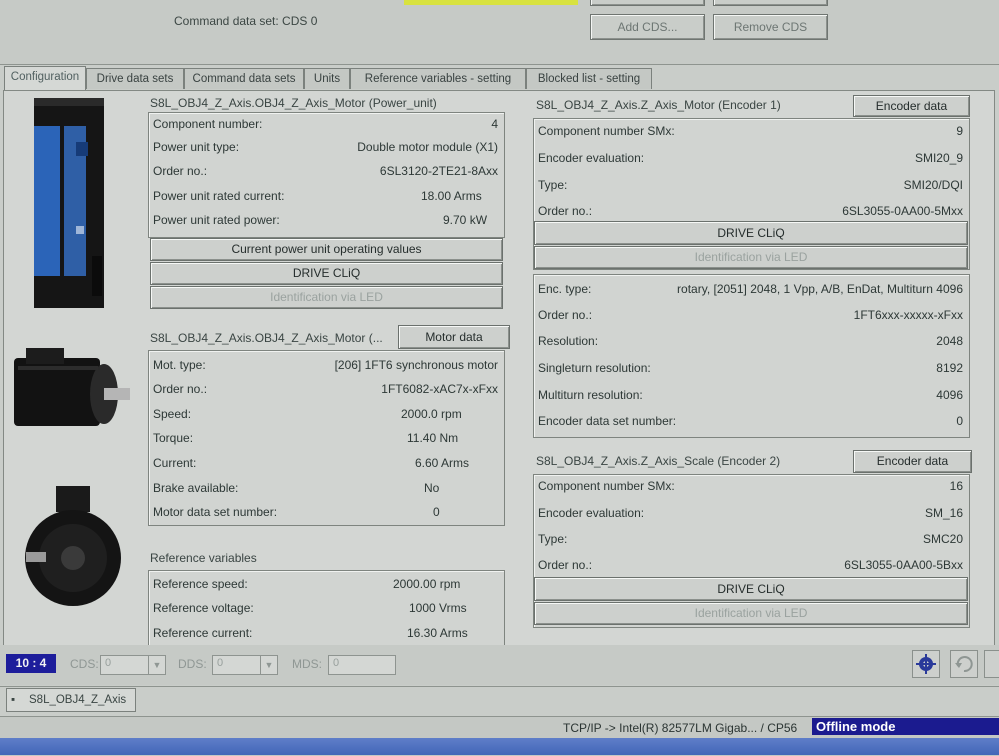  Describe the element at coordinates (203, 633) in the screenshot. I see `row-label: Reference current:` at that location.